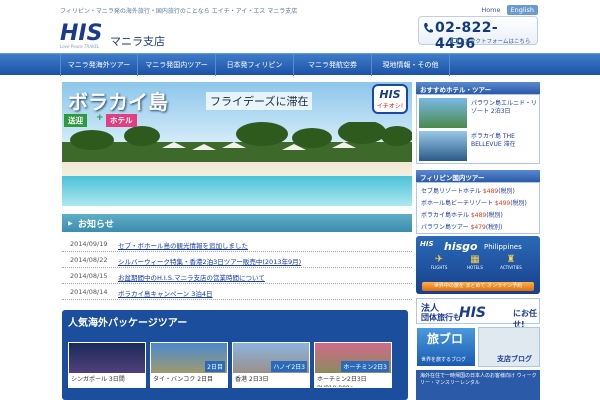  What do you see at coordinates (446, 347) in the screenshot?
I see `travel-blog-banner: 旅ブロ 世界を旅するブログ` at bounding box center [446, 347].